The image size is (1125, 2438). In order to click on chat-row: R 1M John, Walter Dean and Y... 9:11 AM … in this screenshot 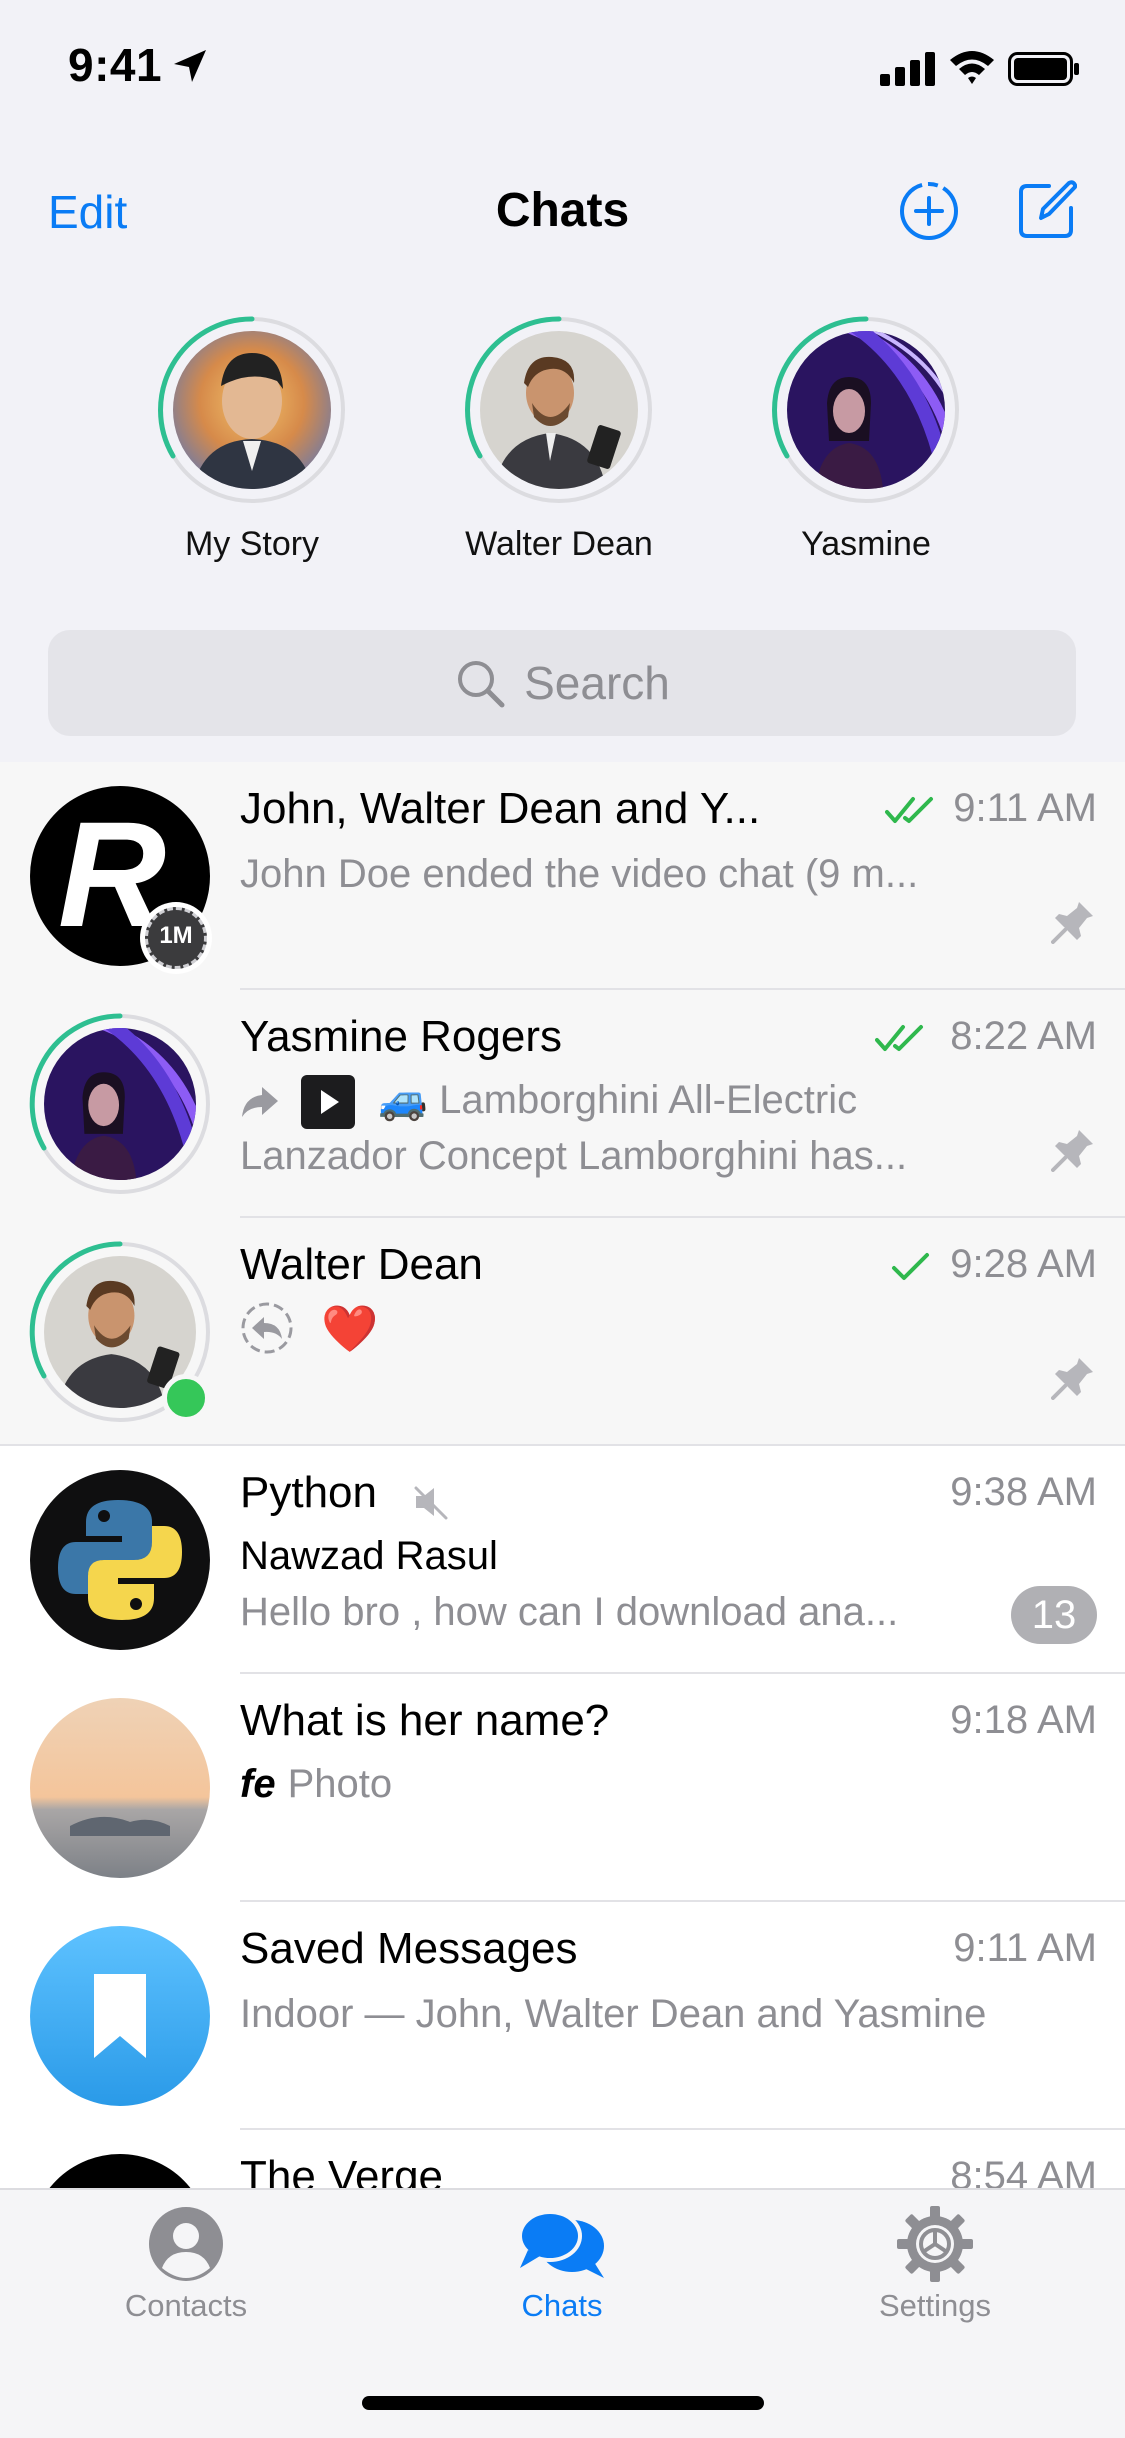, I will do `click(562, 876)`.